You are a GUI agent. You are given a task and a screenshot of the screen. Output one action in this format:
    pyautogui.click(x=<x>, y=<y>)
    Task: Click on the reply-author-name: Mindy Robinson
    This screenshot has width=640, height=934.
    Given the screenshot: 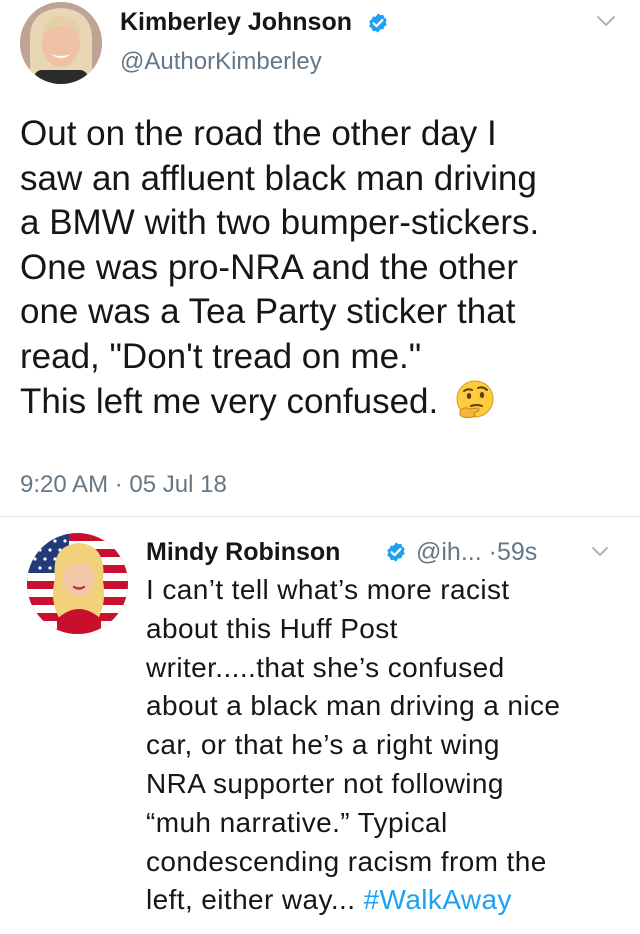 What is the action you would take?
    pyautogui.click(x=243, y=552)
    